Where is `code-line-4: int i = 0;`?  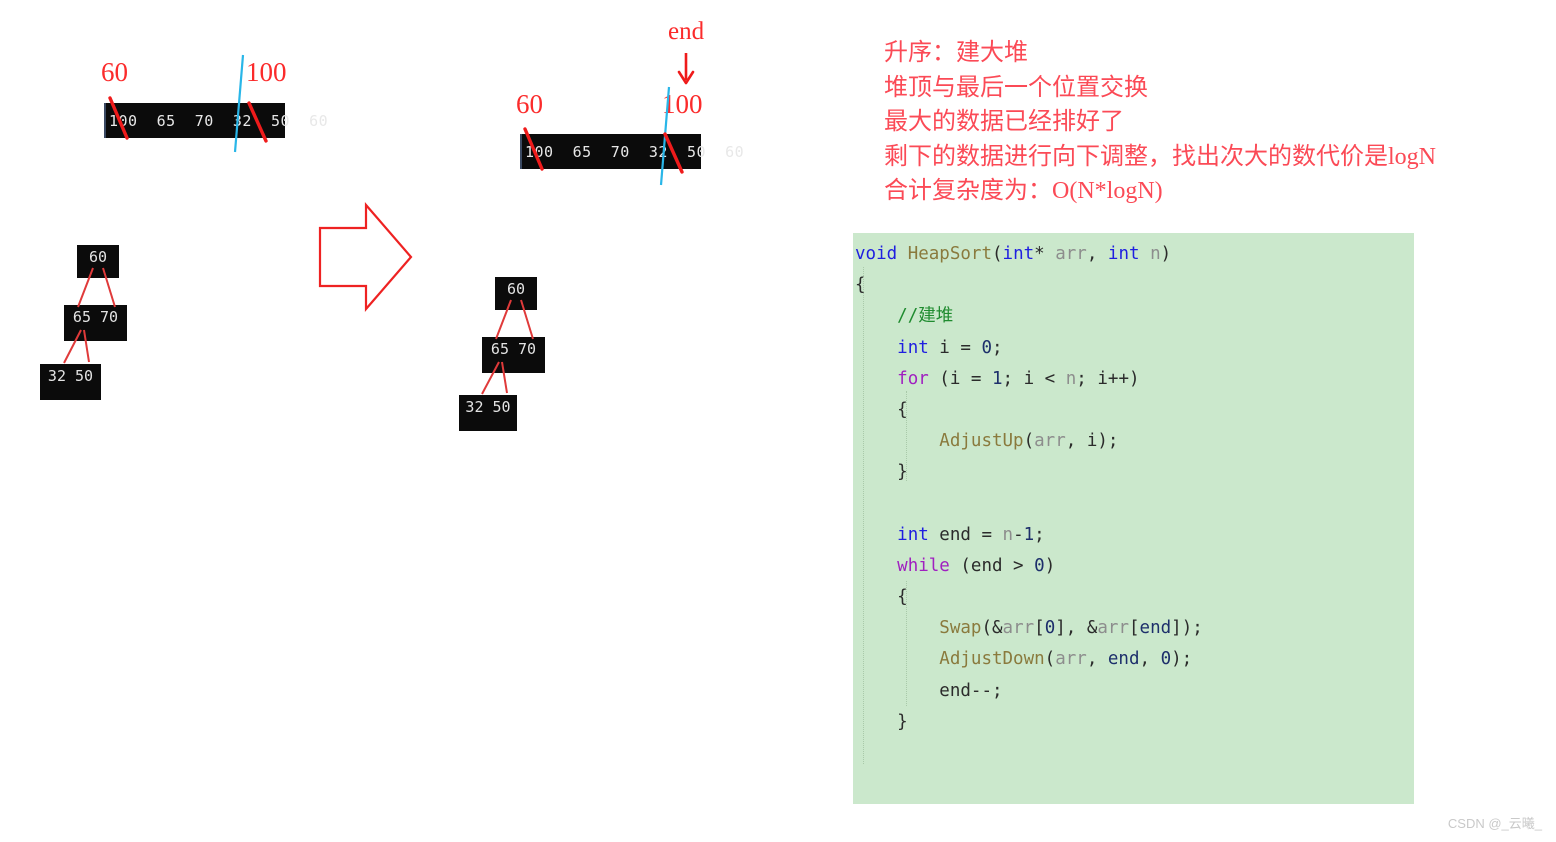
code-line-4: int i = 0; is located at coordinates (1133, 348).